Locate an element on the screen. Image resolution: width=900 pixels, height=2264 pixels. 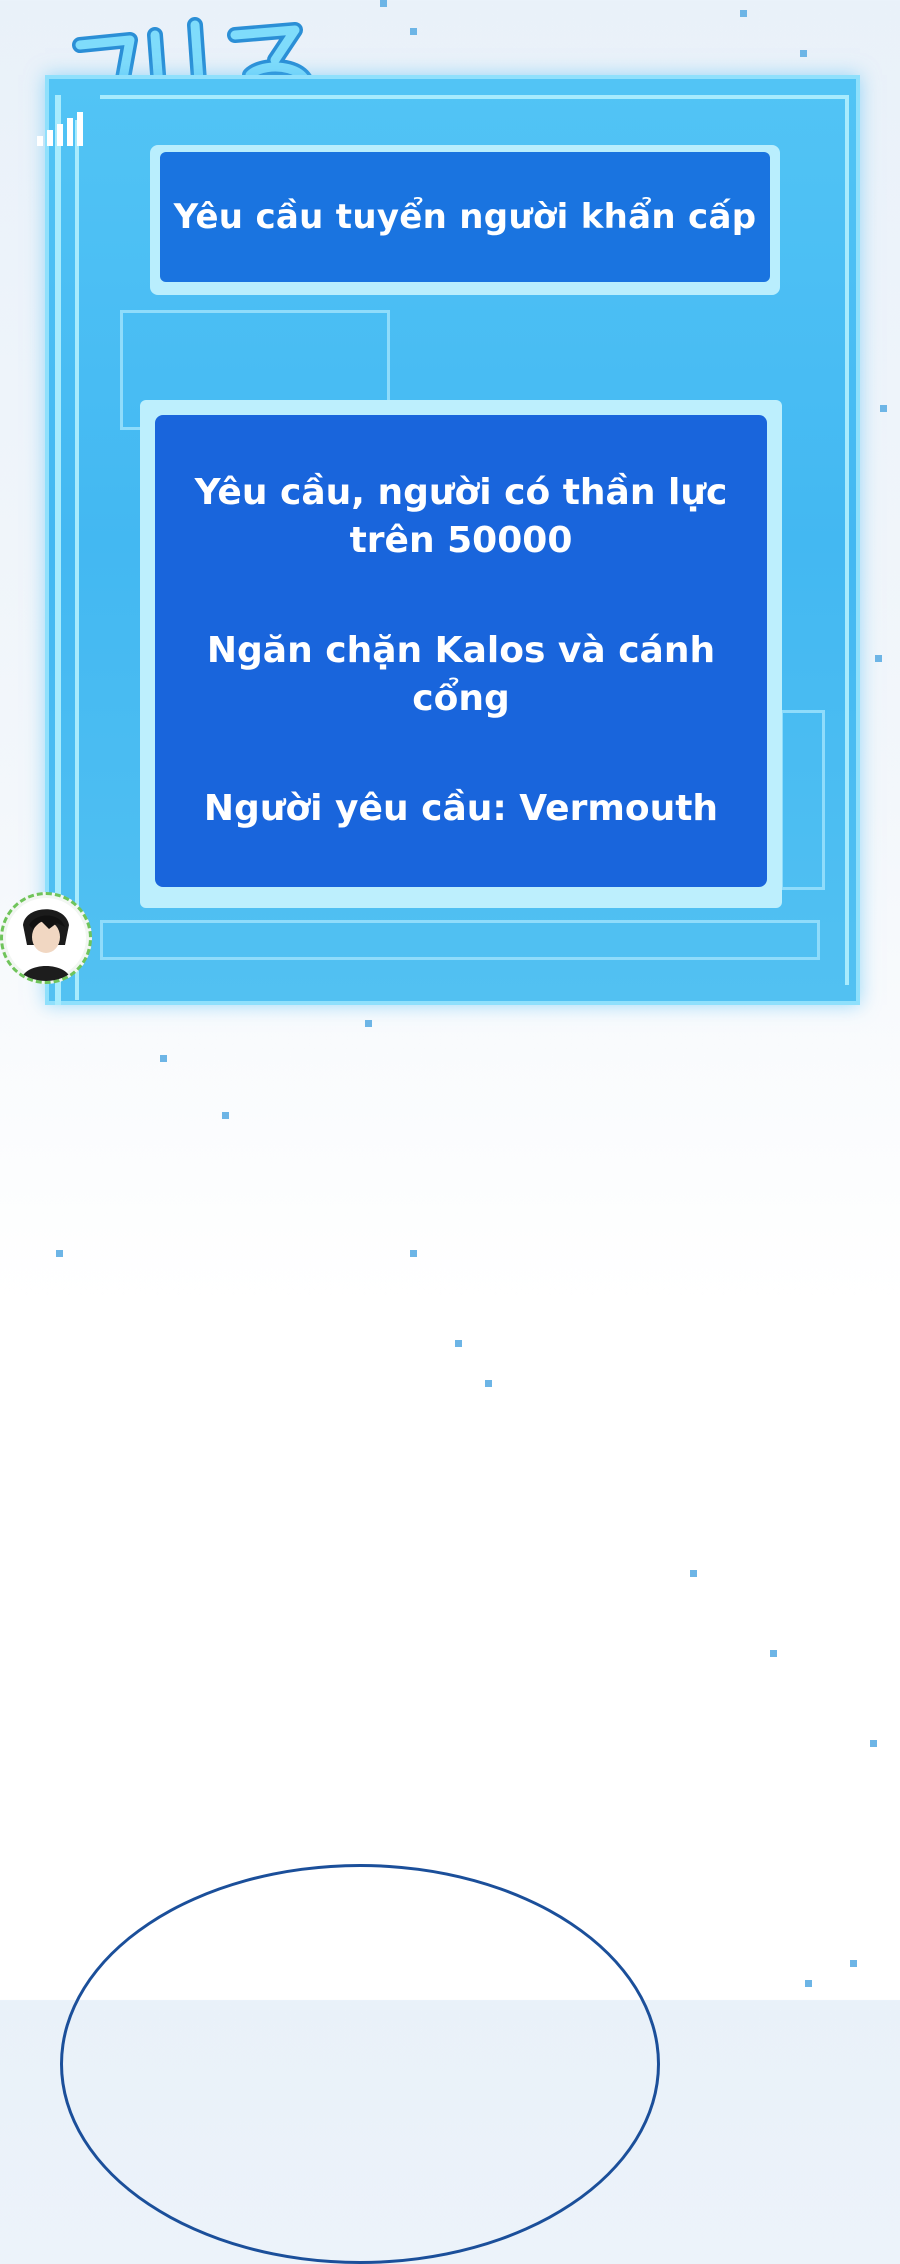
mission-line: Ngăn chặn Kalos và cánh cổng is located at coordinates (461, 674).